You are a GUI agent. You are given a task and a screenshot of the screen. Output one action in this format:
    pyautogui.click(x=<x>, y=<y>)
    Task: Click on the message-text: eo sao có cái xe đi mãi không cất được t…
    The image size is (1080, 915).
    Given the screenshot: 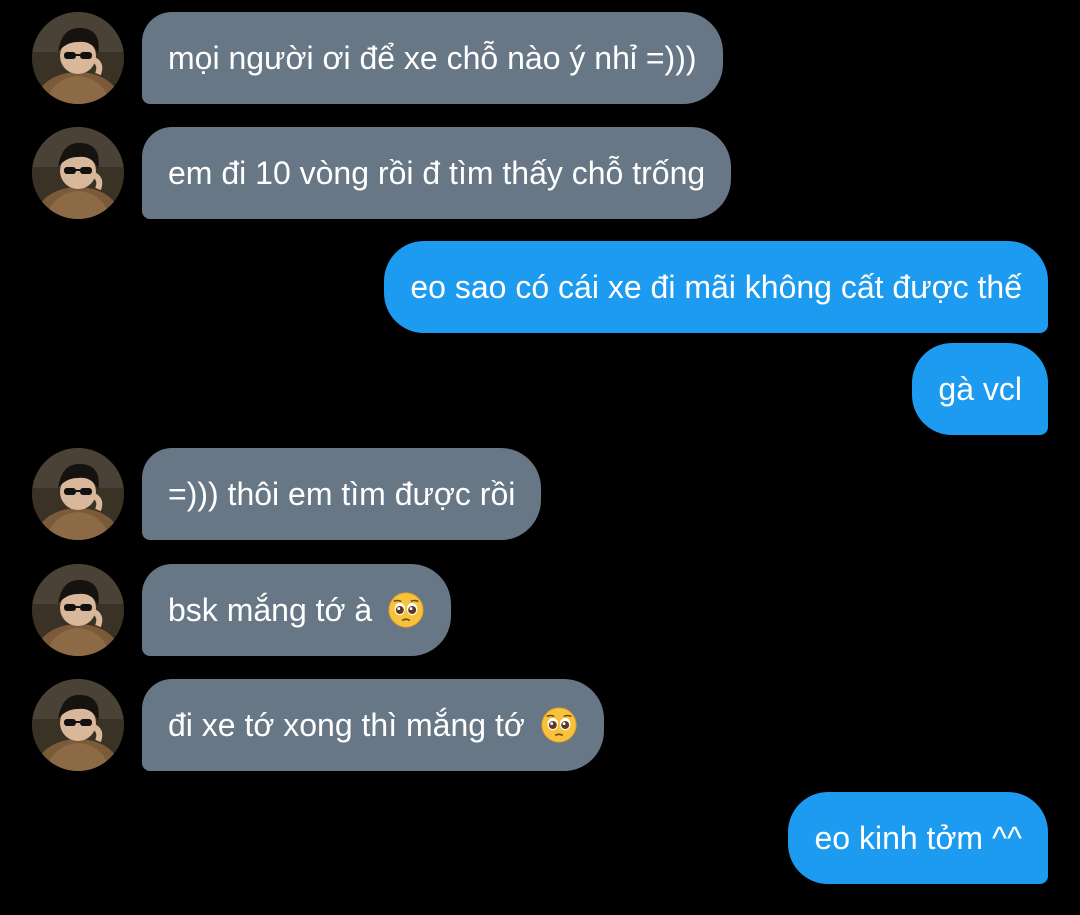 What is the action you would take?
    pyautogui.click(x=716, y=287)
    